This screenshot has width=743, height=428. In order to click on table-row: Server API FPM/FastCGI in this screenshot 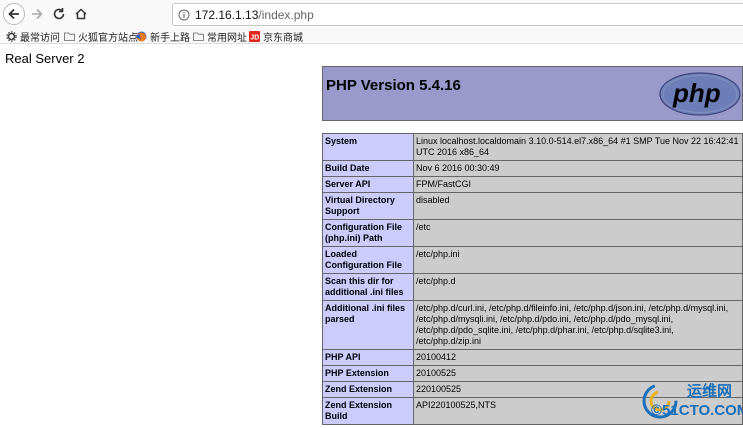, I will do `click(532, 184)`.